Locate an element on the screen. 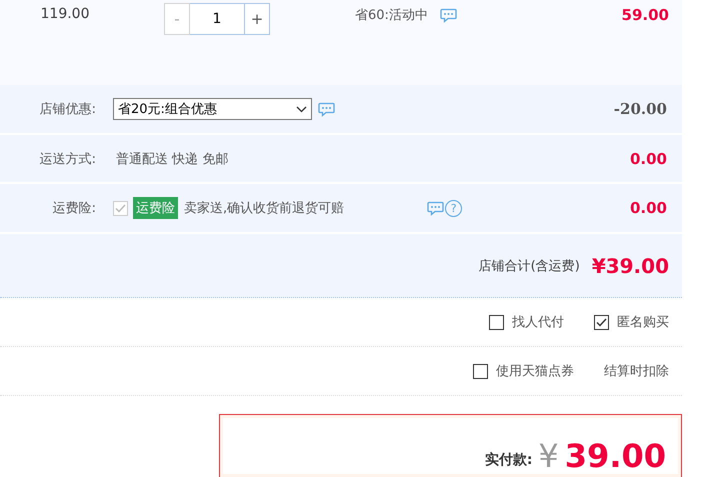 The image size is (702, 477). promo-text: 省60:活动中 is located at coordinates (391, 15).